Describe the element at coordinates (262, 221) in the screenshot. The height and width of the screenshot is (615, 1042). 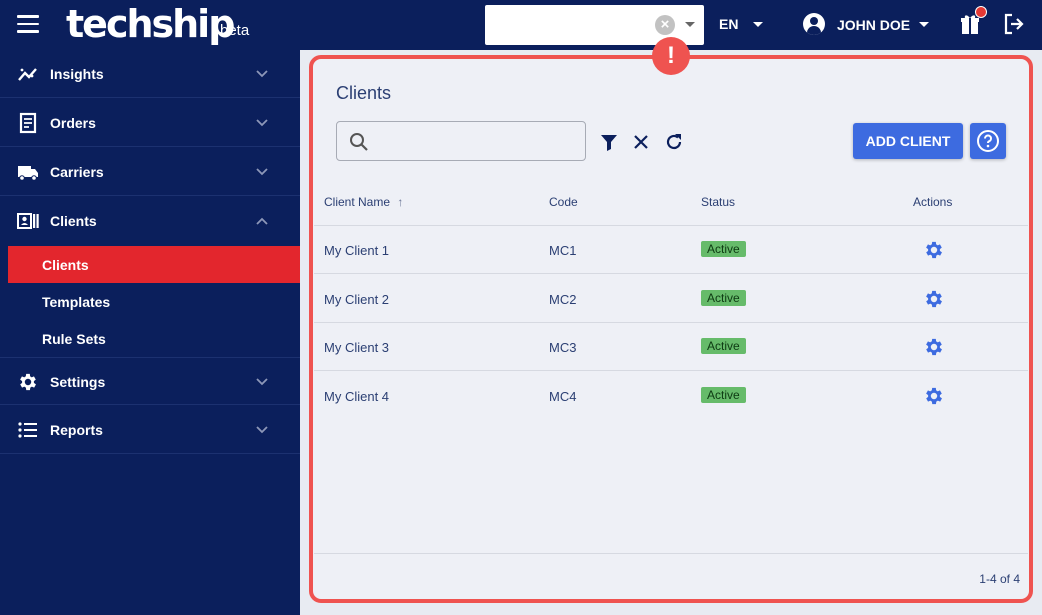
I see `chevron-up-icon` at that location.